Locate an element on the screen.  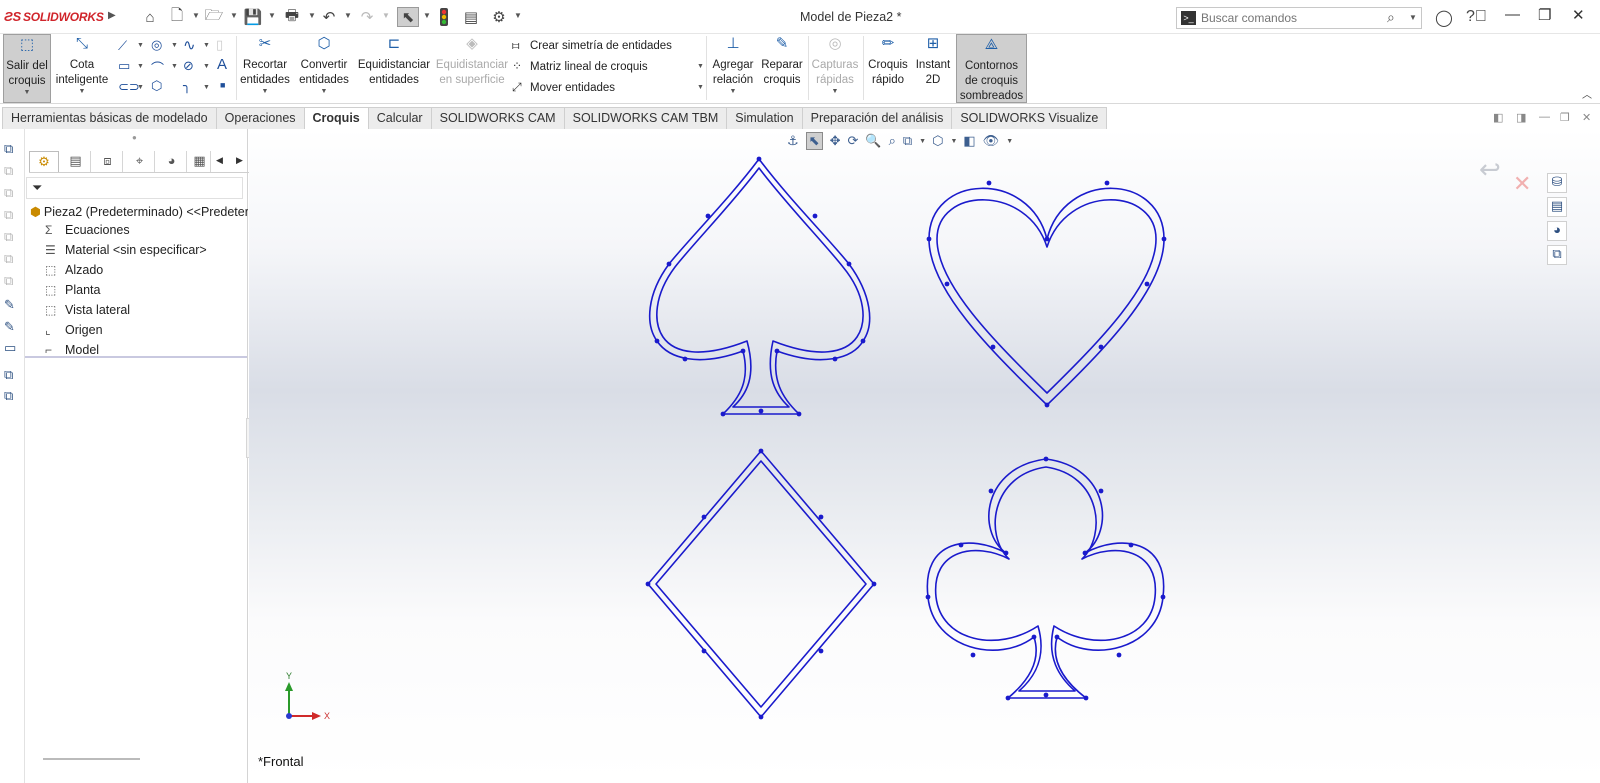
offset-on-surface-button: ◈ Equidistanciar en superficie is located at coordinates (472, 68).